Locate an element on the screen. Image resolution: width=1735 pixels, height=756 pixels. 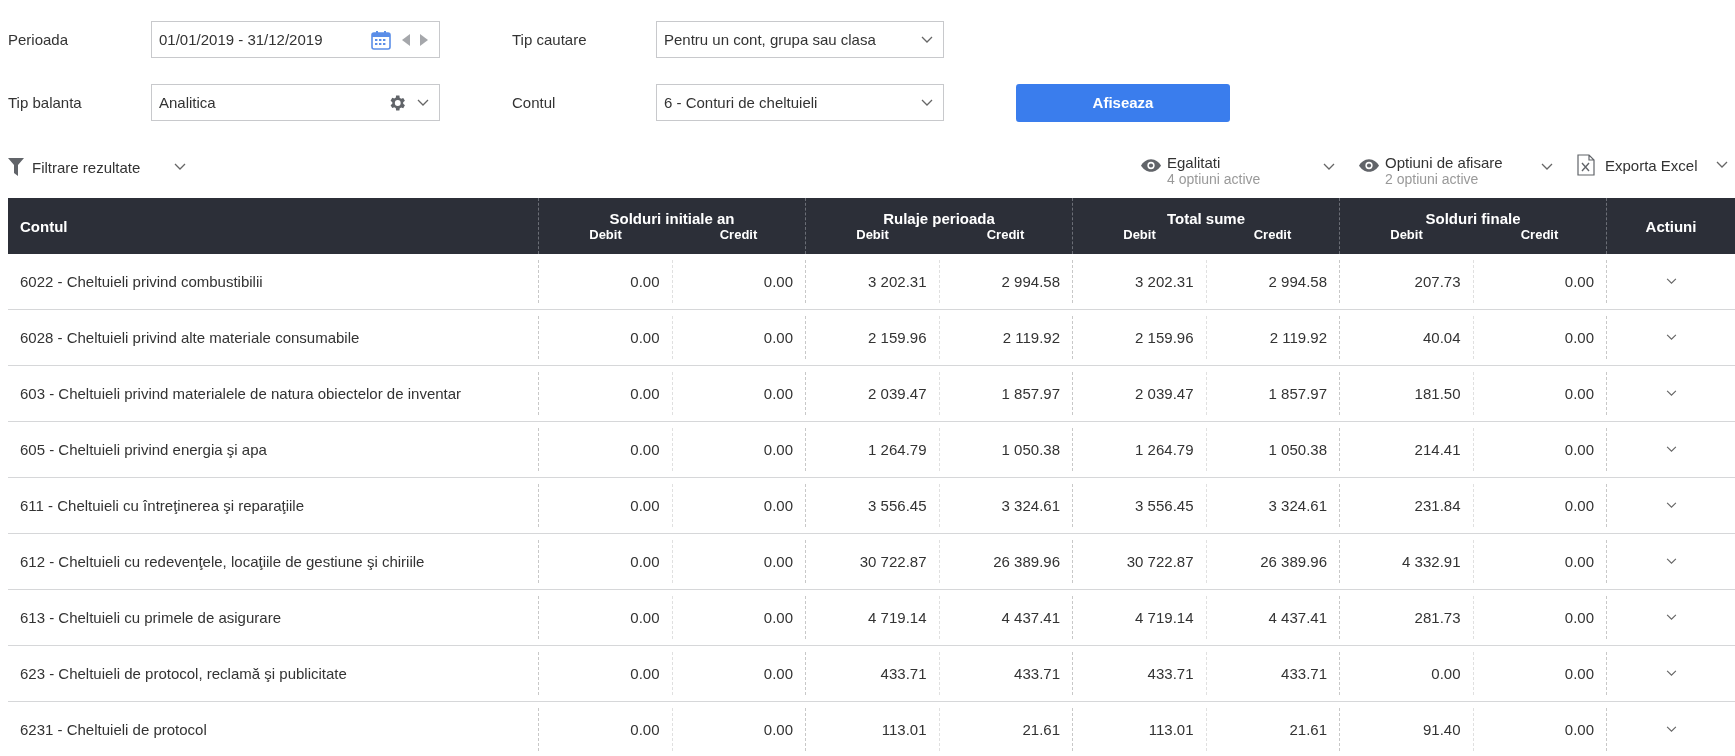
field-label: Perioada is located at coordinates (39, 39).